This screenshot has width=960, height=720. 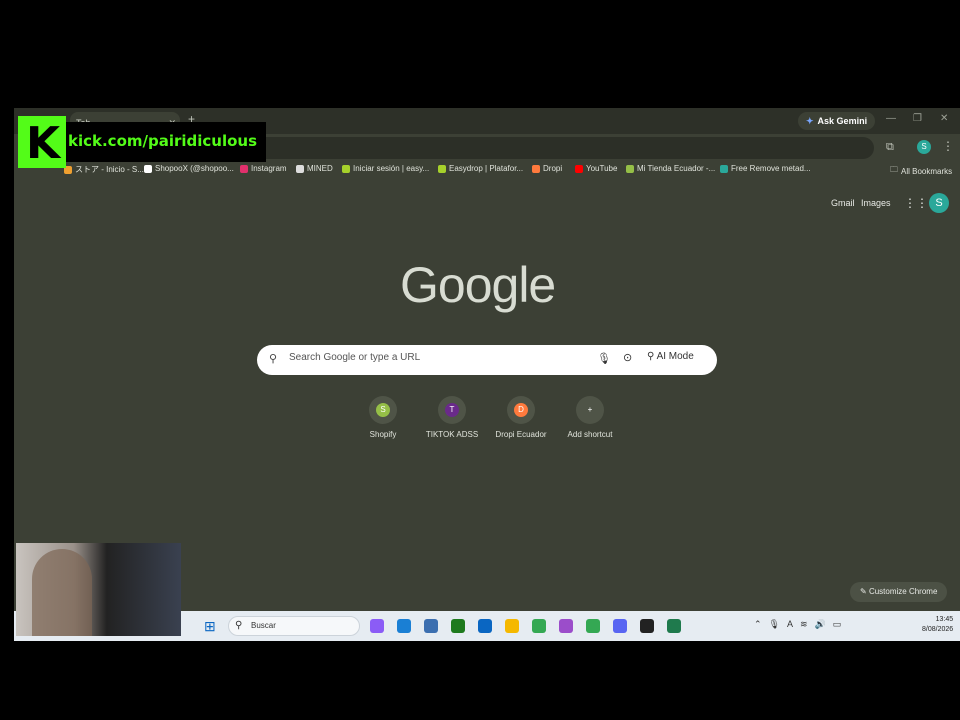 What do you see at coordinates (98, 589) in the screenshot?
I see `webcam-overlay` at bounding box center [98, 589].